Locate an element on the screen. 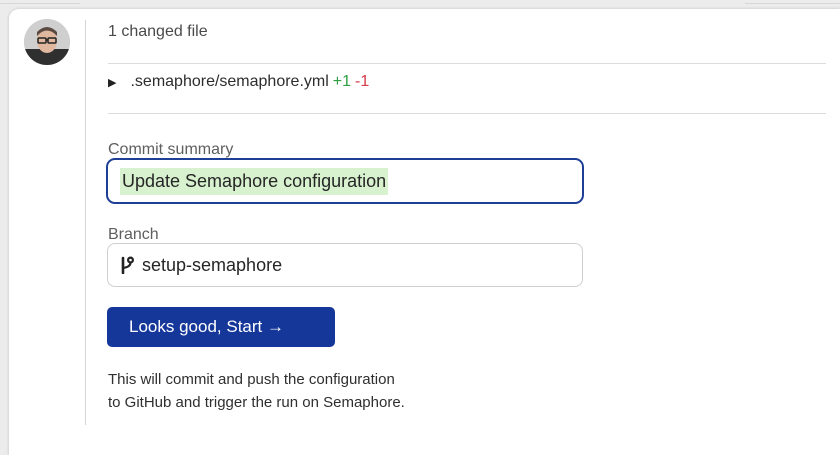 The width and height of the screenshot is (840, 455). commit-summary-label: Commit summary is located at coordinates (171, 149).